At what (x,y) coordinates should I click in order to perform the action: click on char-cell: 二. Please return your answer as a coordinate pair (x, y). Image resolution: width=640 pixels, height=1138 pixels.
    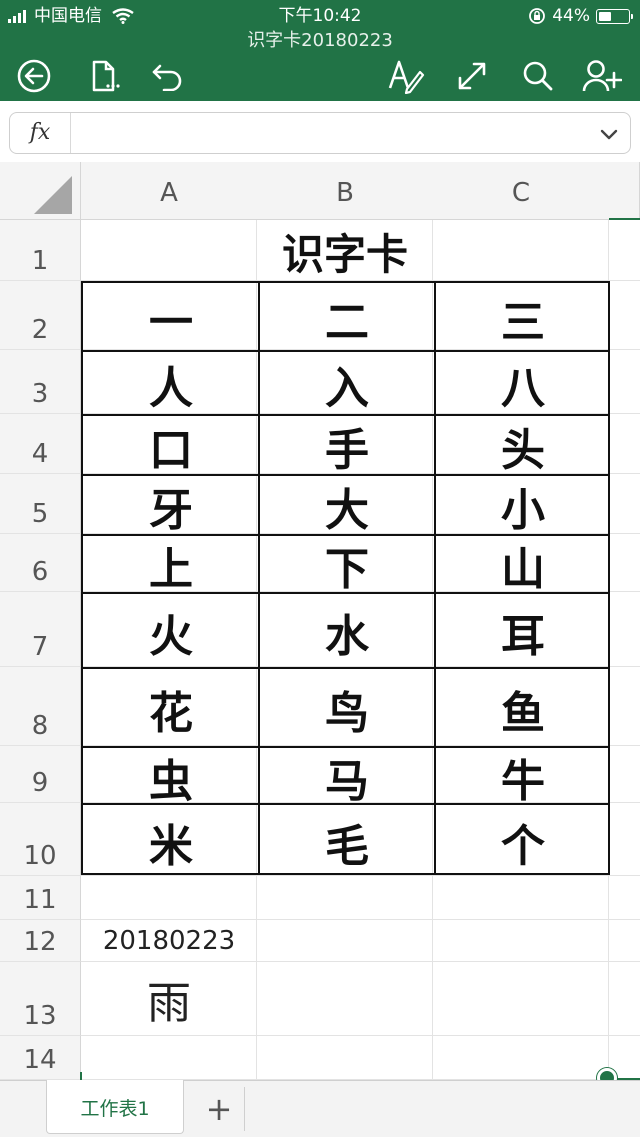
    Looking at the image, I should click on (347, 317).